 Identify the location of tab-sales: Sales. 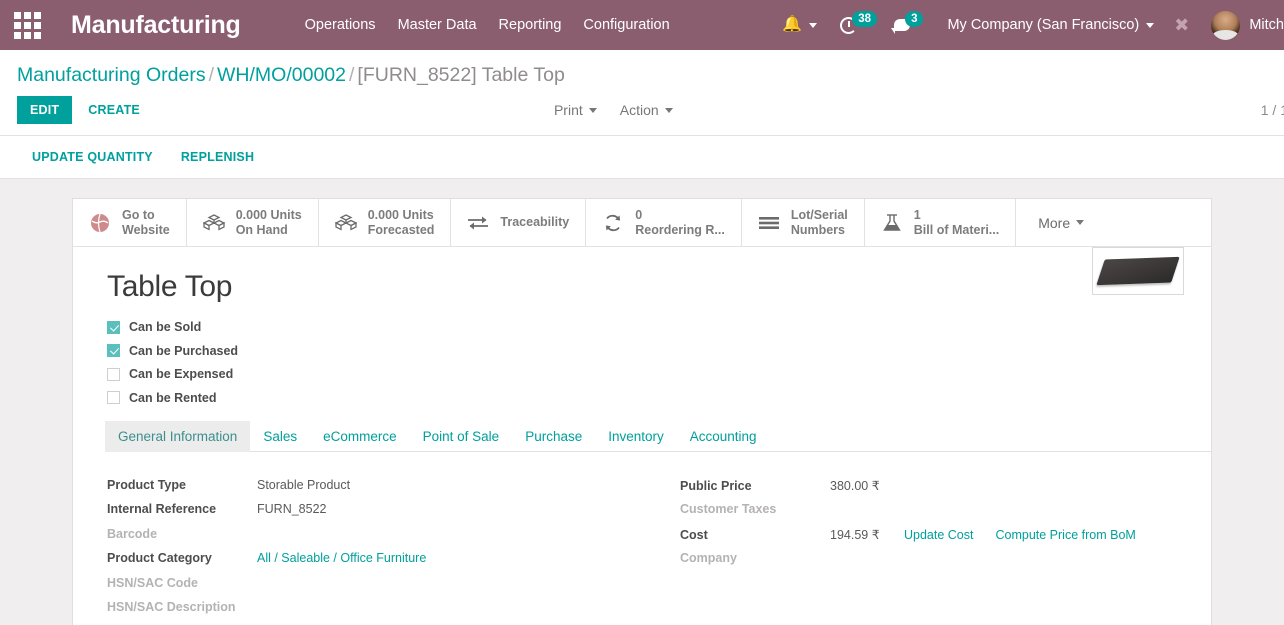
(280, 436).